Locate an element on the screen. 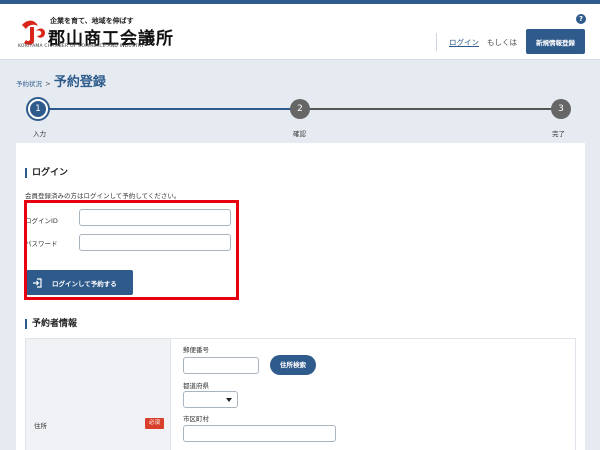  postal-code-input is located at coordinates (221, 365).